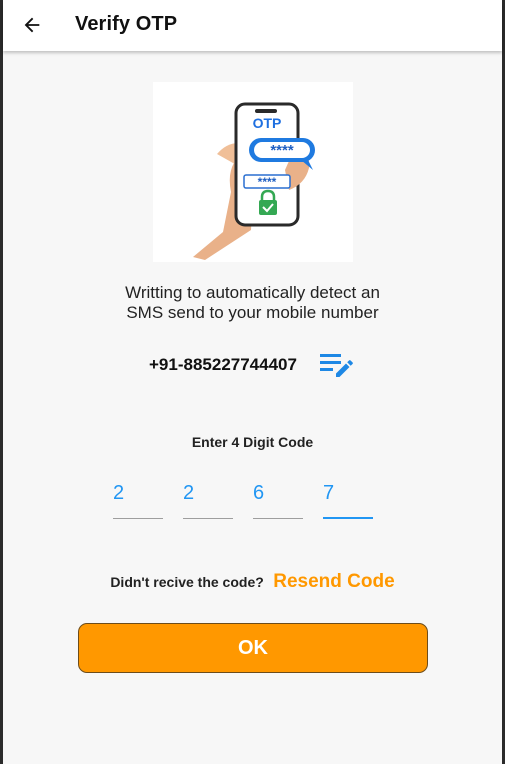 Image resolution: width=505 pixels, height=764 pixels. Describe the element at coordinates (252, 25) in the screenshot. I see `app-bar: Verify OTP` at that location.